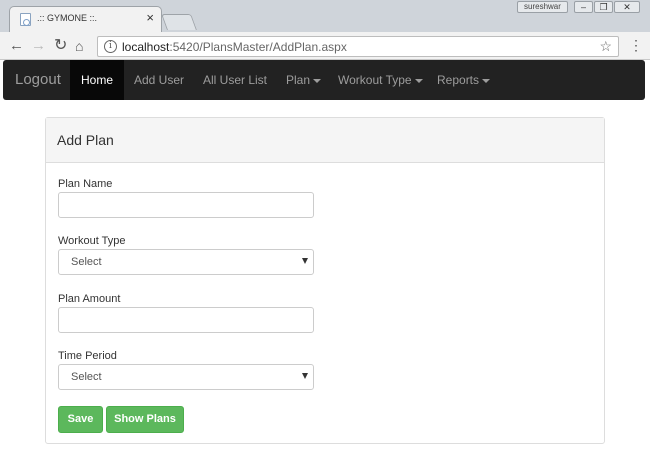  I want to click on workout-type-select: Select, so click(186, 262).